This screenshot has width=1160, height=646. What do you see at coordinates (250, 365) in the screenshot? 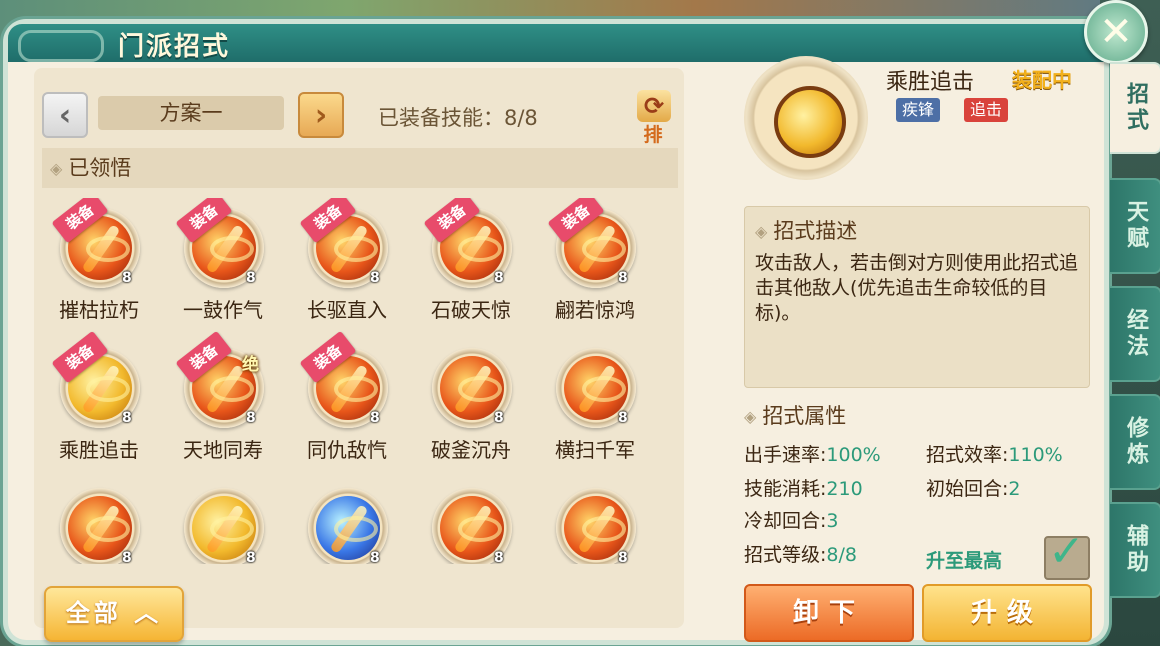
I see `ultimate-marker: 绝` at bounding box center [250, 365].